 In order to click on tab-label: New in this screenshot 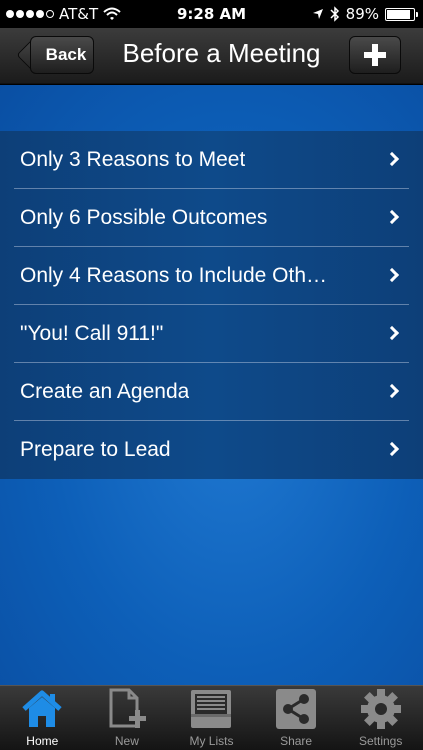, I will do `click(126, 741)`.